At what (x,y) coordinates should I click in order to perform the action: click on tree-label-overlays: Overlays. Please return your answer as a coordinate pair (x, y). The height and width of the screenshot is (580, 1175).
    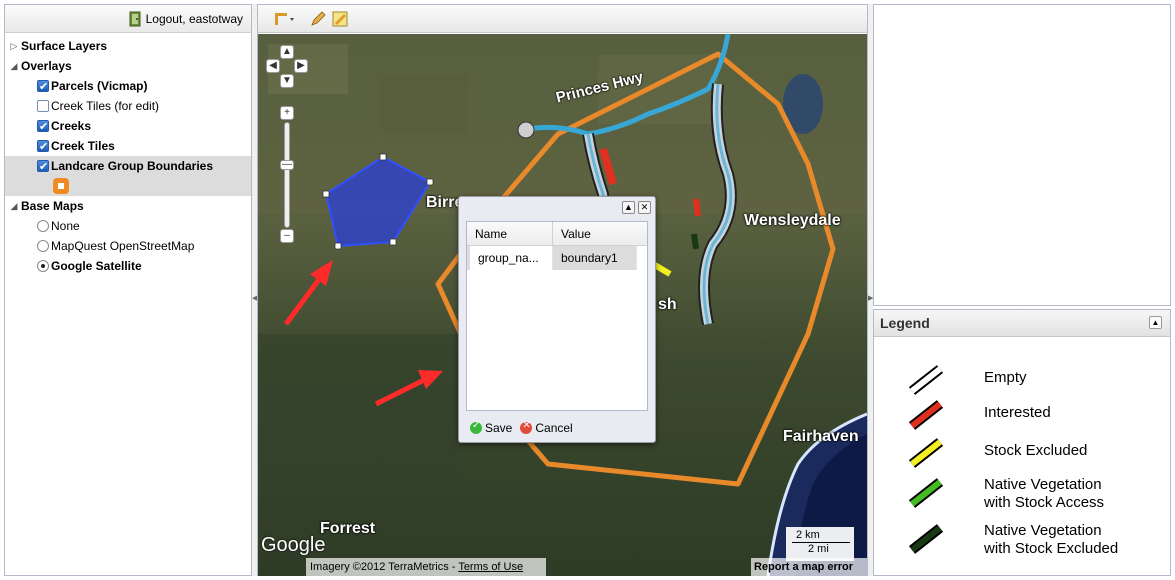
    Looking at the image, I should click on (46, 66).